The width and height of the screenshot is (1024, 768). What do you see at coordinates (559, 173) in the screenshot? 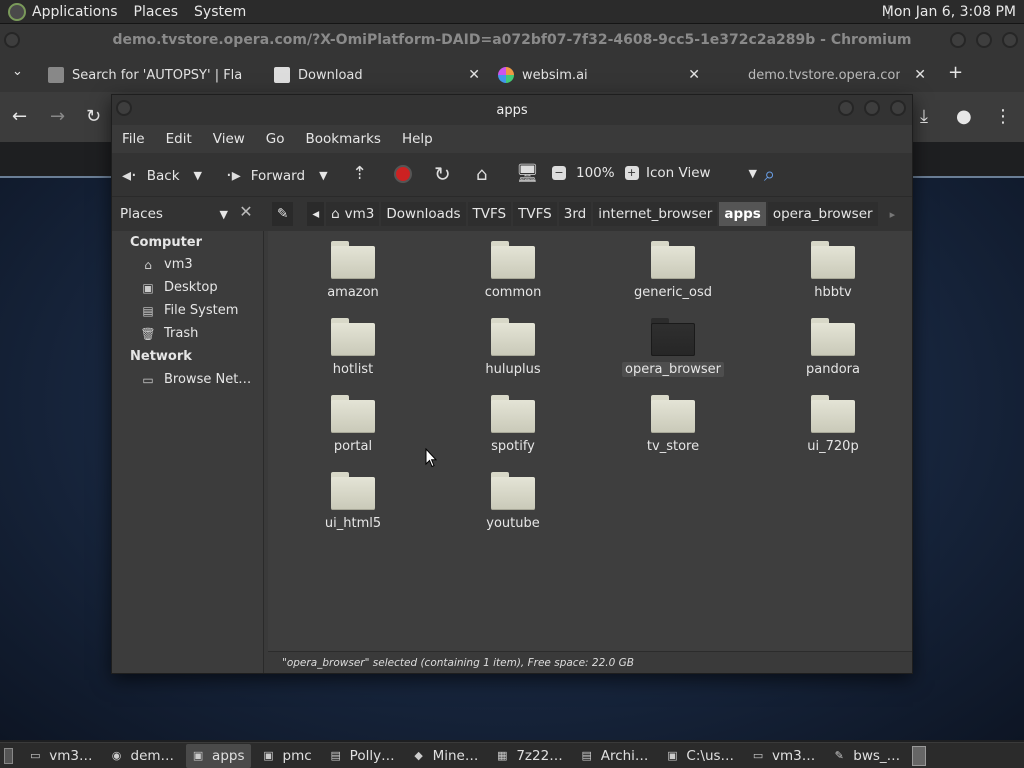
I see `zoom-out-icon: −` at bounding box center [559, 173].